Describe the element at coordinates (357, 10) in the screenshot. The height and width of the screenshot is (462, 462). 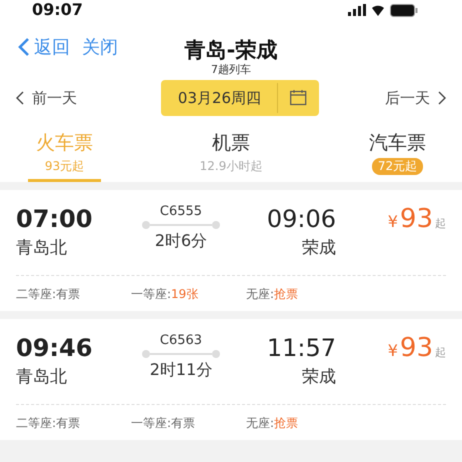
I see `signal-icon` at that location.